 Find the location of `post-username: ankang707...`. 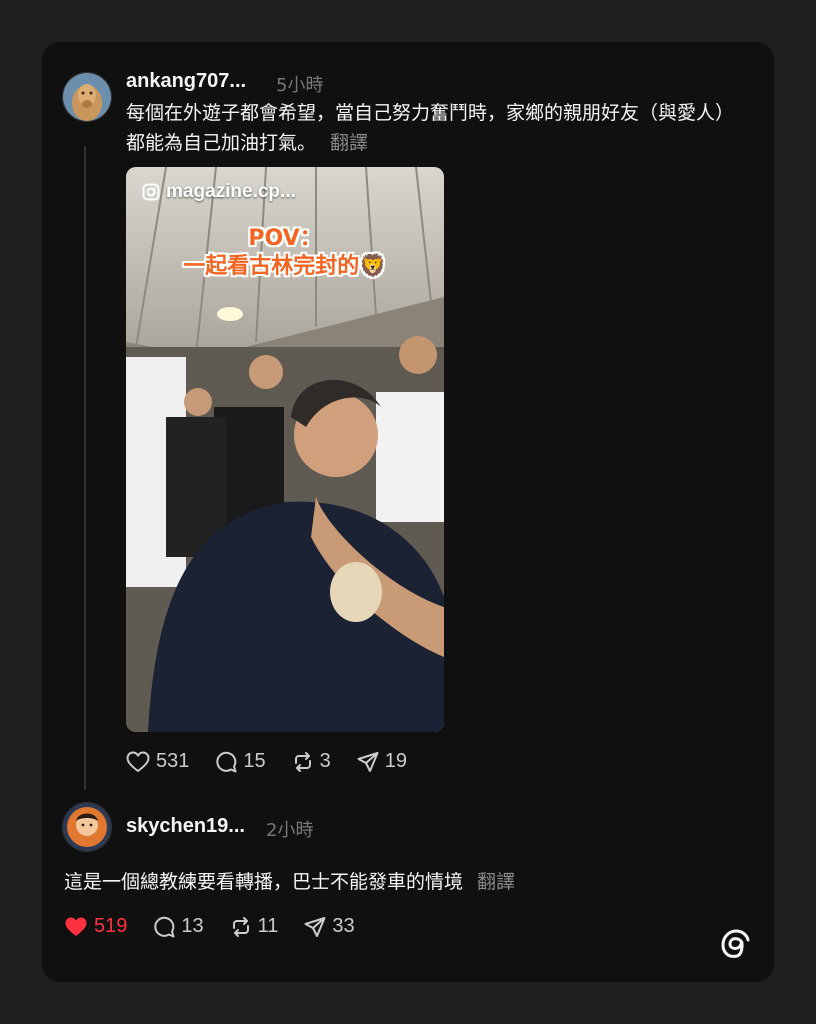

post-username: ankang707... is located at coordinates (186, 81).